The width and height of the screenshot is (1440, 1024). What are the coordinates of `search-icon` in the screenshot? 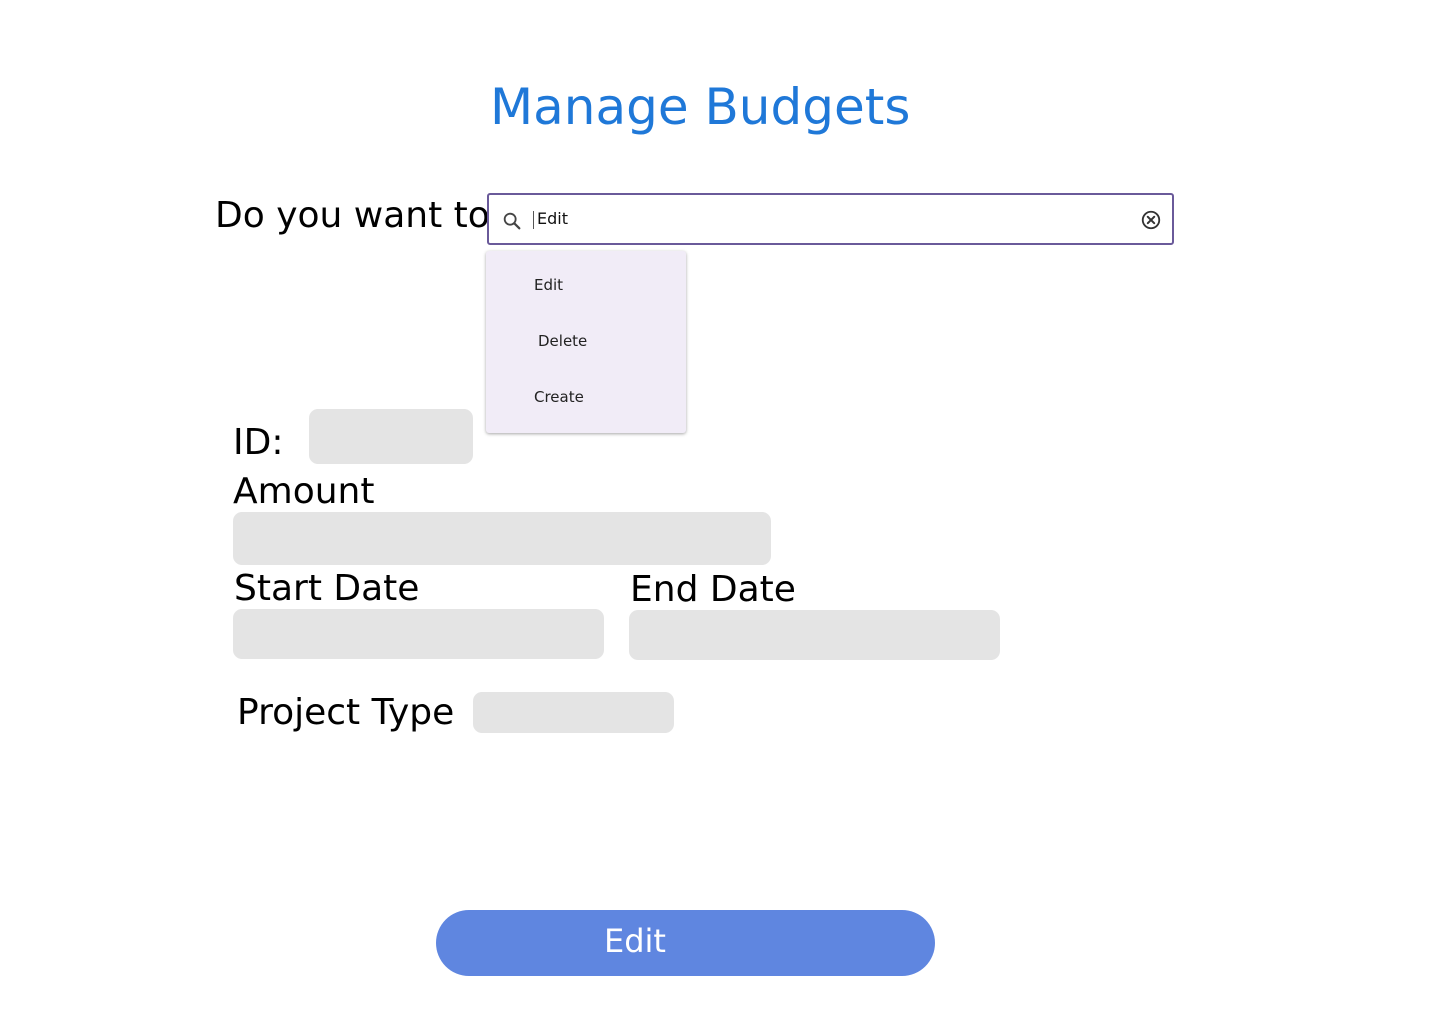 It's located at (512, 221).